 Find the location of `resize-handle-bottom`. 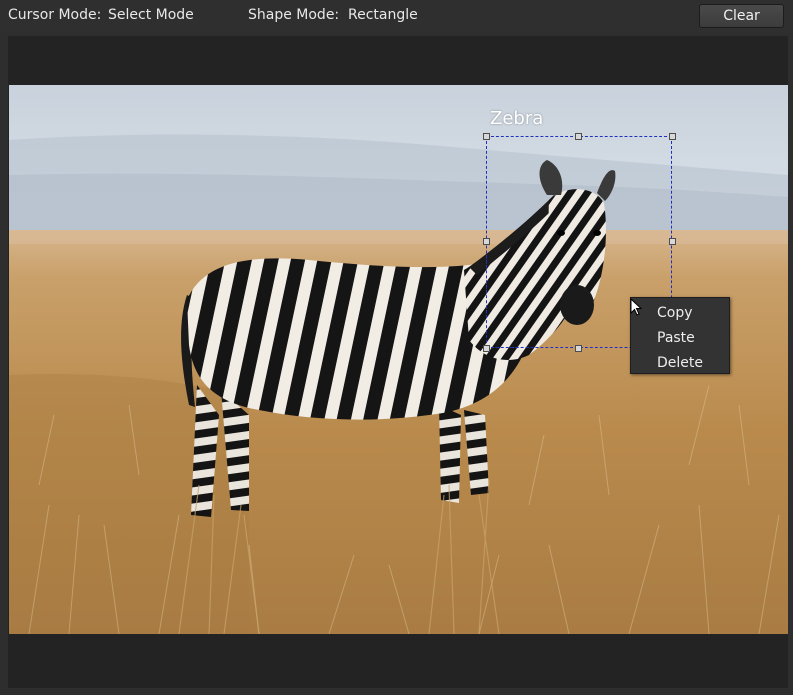

resize-handle-bottom is located at coordinates (578, 348).